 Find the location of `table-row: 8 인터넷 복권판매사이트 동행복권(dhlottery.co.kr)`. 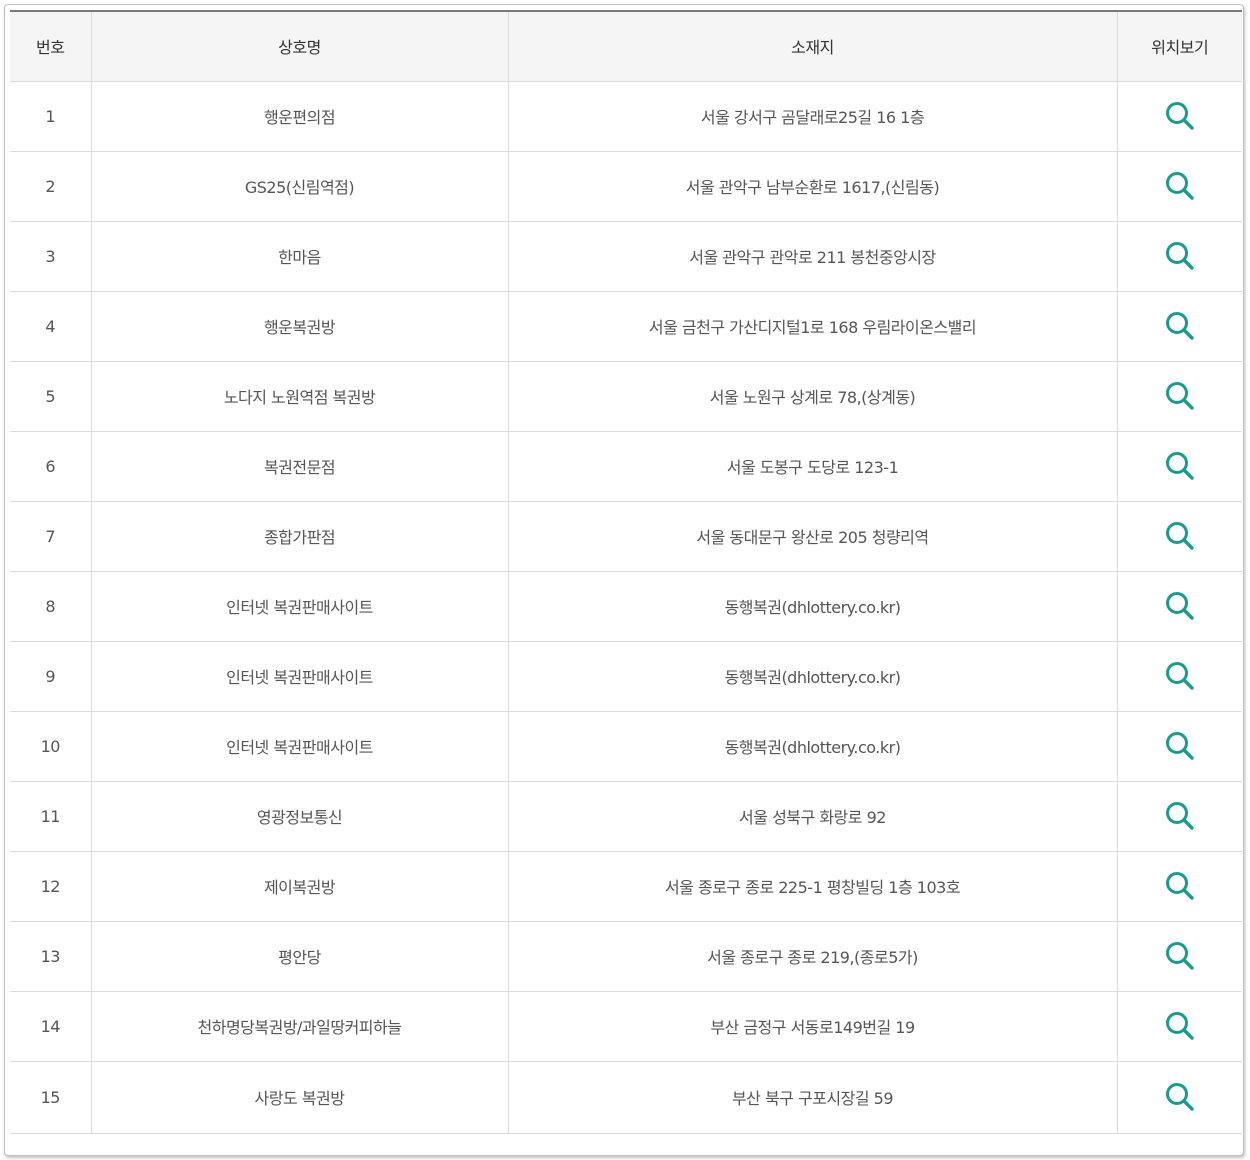

table-row: 8 인터넷 복권판매사이트 동행복권(dhlottery.co.kr) is located at coordinates (626, 606).